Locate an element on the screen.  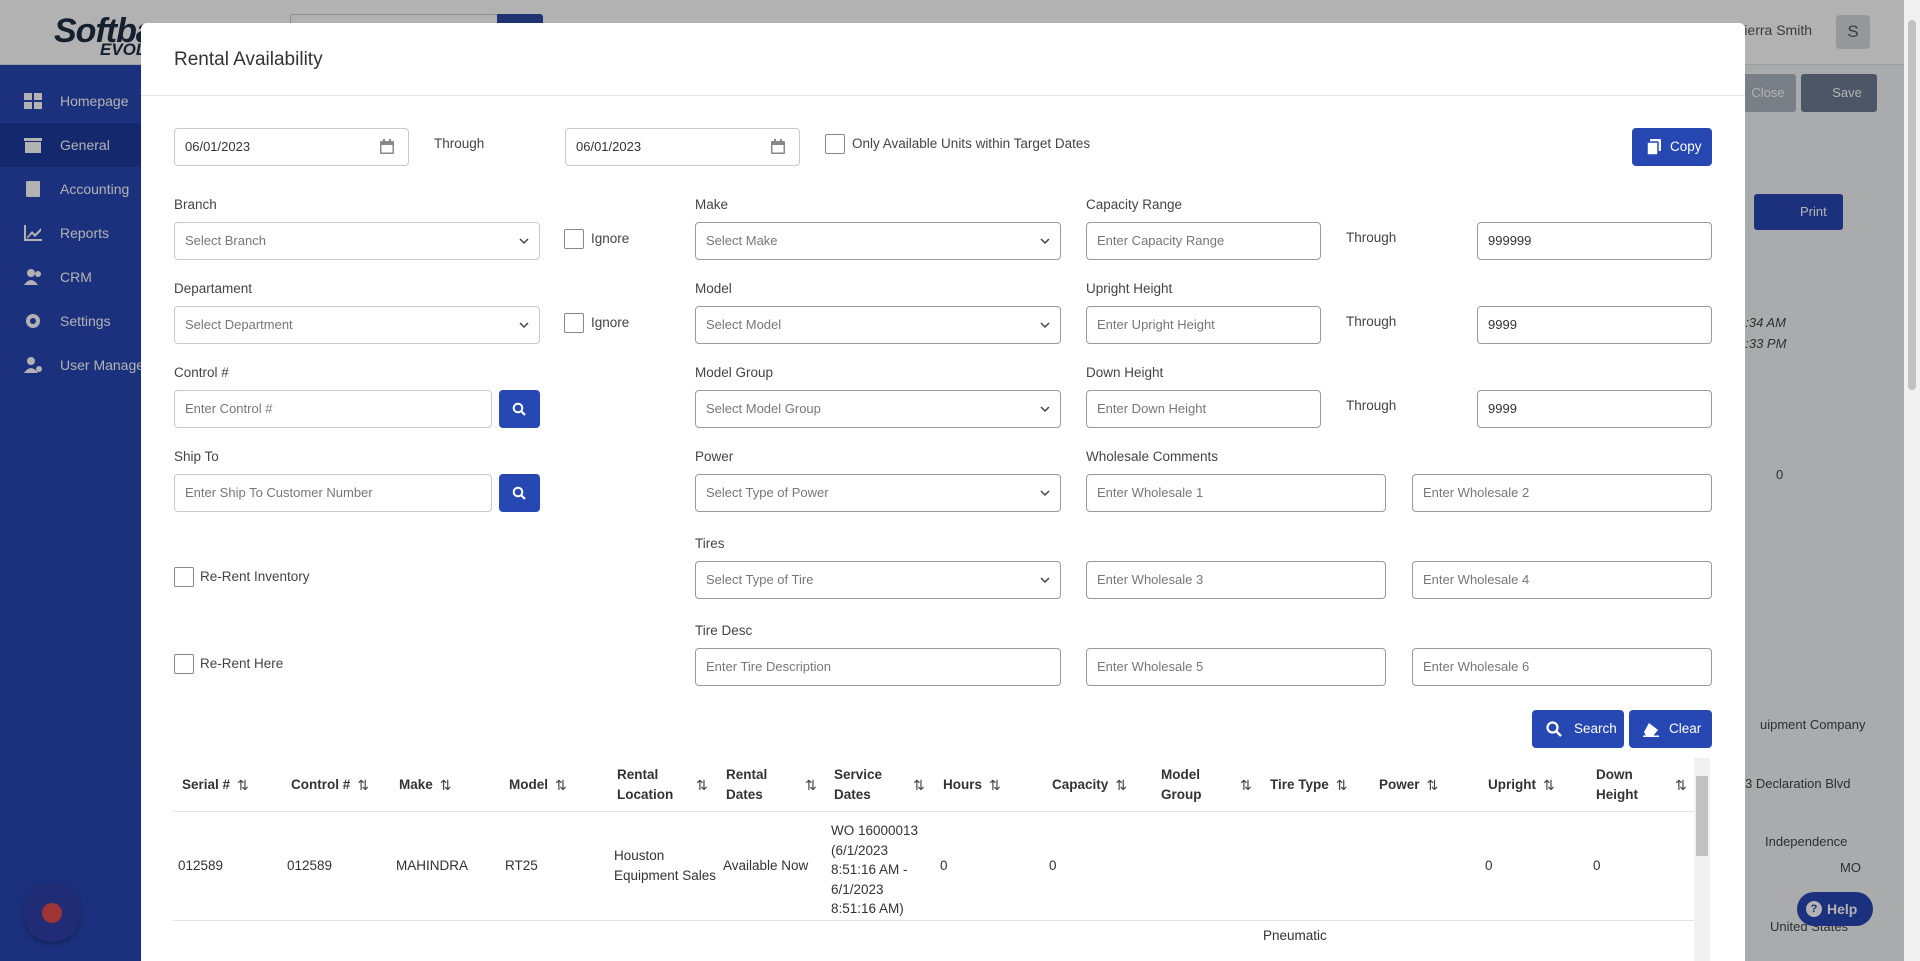
shipto-search-button is located at coordinates (519, 493).